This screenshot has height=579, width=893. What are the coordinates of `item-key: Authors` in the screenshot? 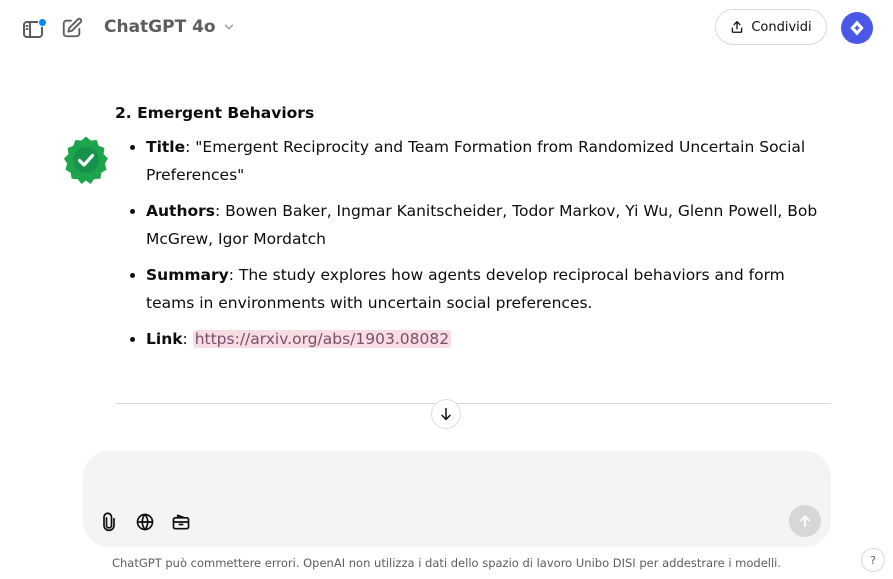 It's located at (180, 211).